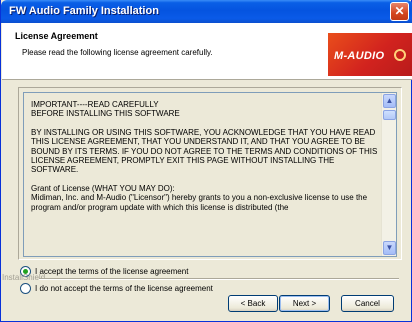 Image resolution: width=412 pixels, height=322 pixels. I want to click on next-button: Next >, so click(304, 303).